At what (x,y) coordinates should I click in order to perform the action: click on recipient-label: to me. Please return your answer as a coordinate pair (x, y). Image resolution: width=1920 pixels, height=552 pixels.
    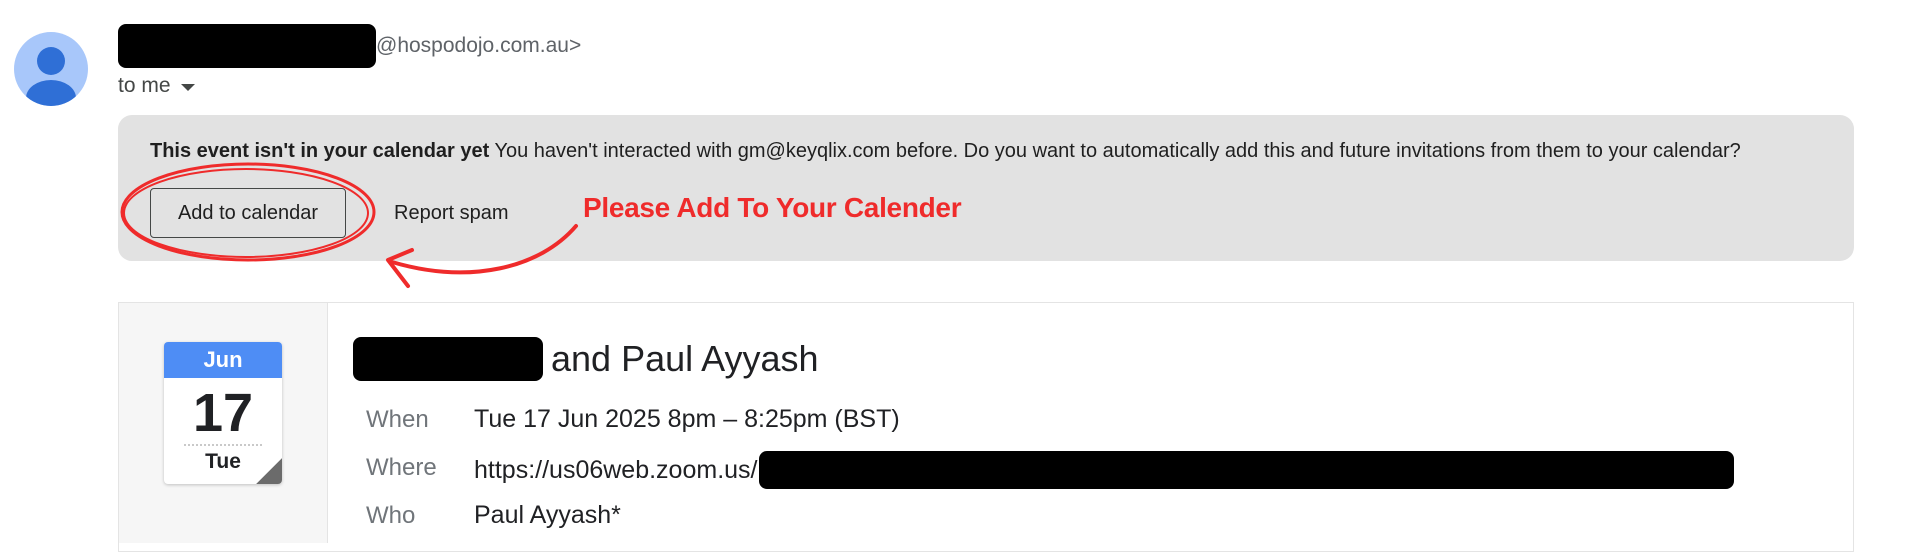
    Looking at the image, I should click on (144, 85).